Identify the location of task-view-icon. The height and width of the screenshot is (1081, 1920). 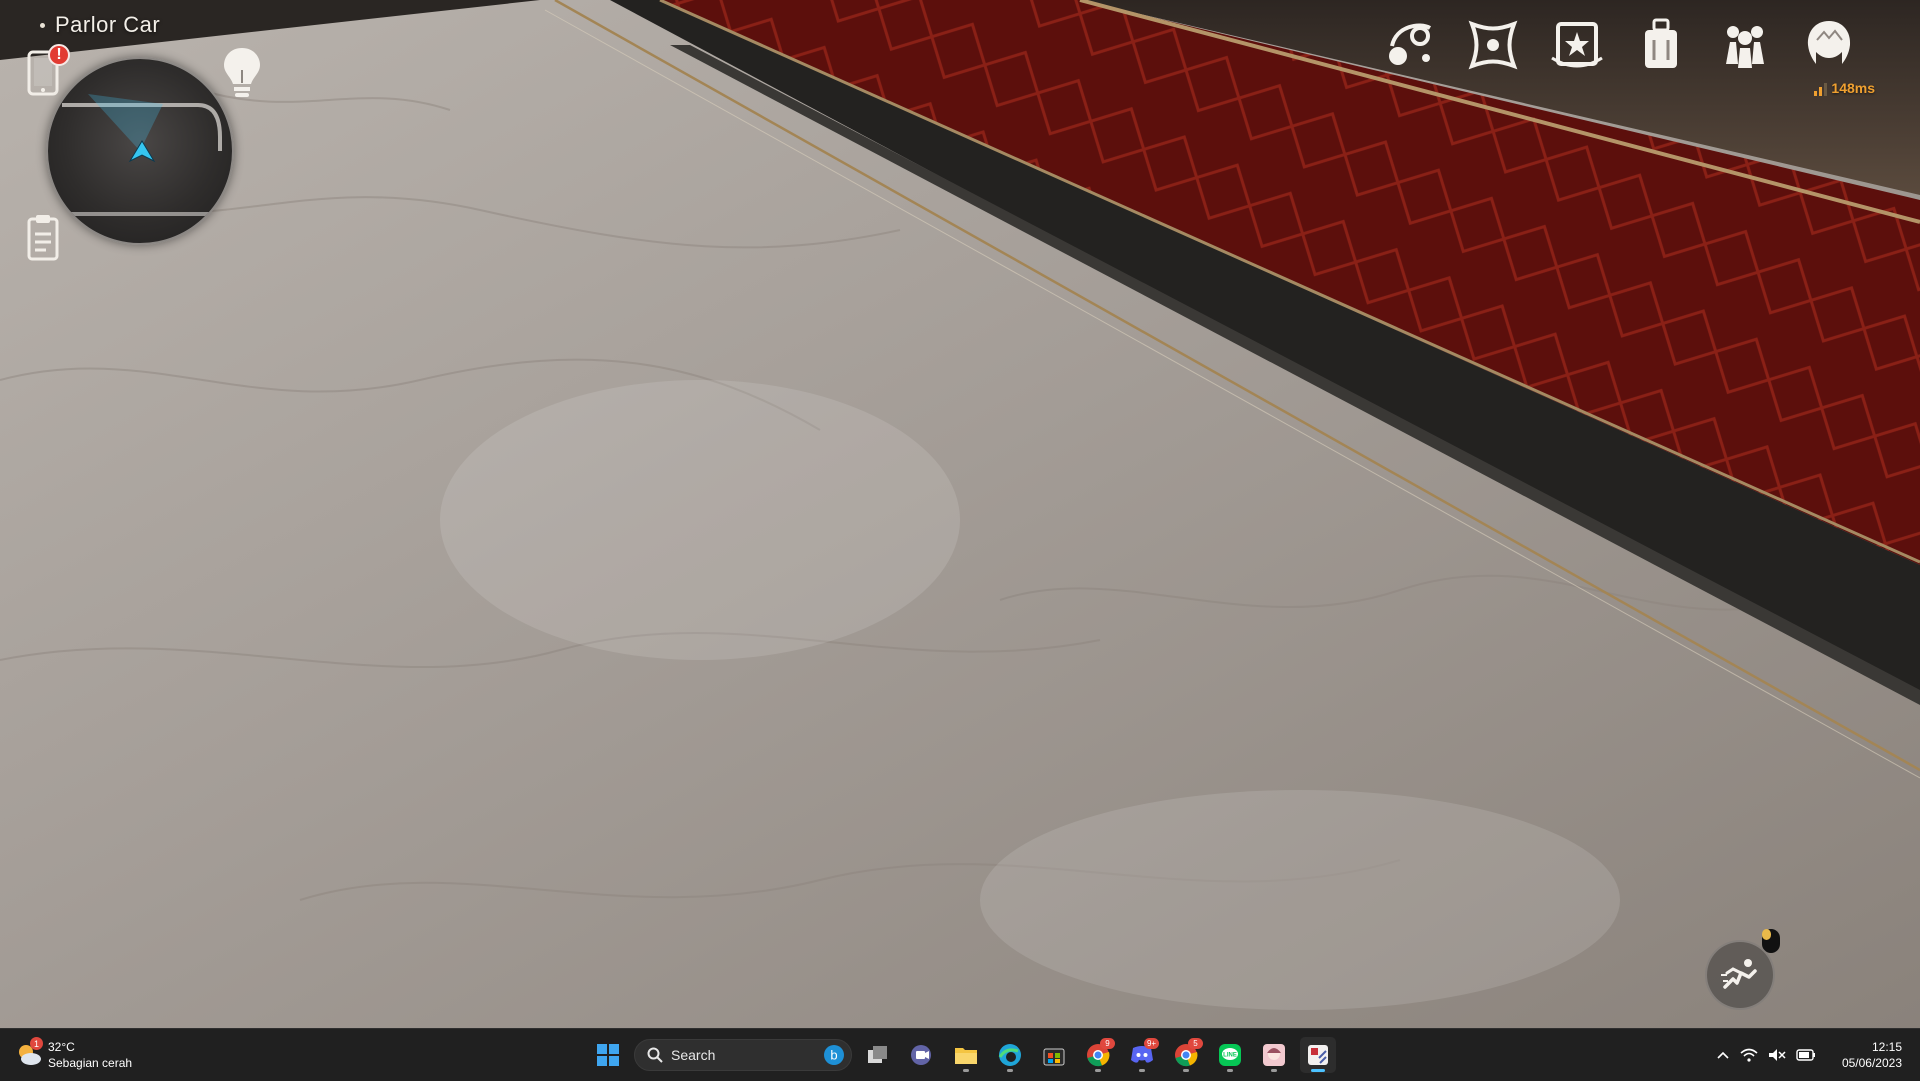
(877, 1054).